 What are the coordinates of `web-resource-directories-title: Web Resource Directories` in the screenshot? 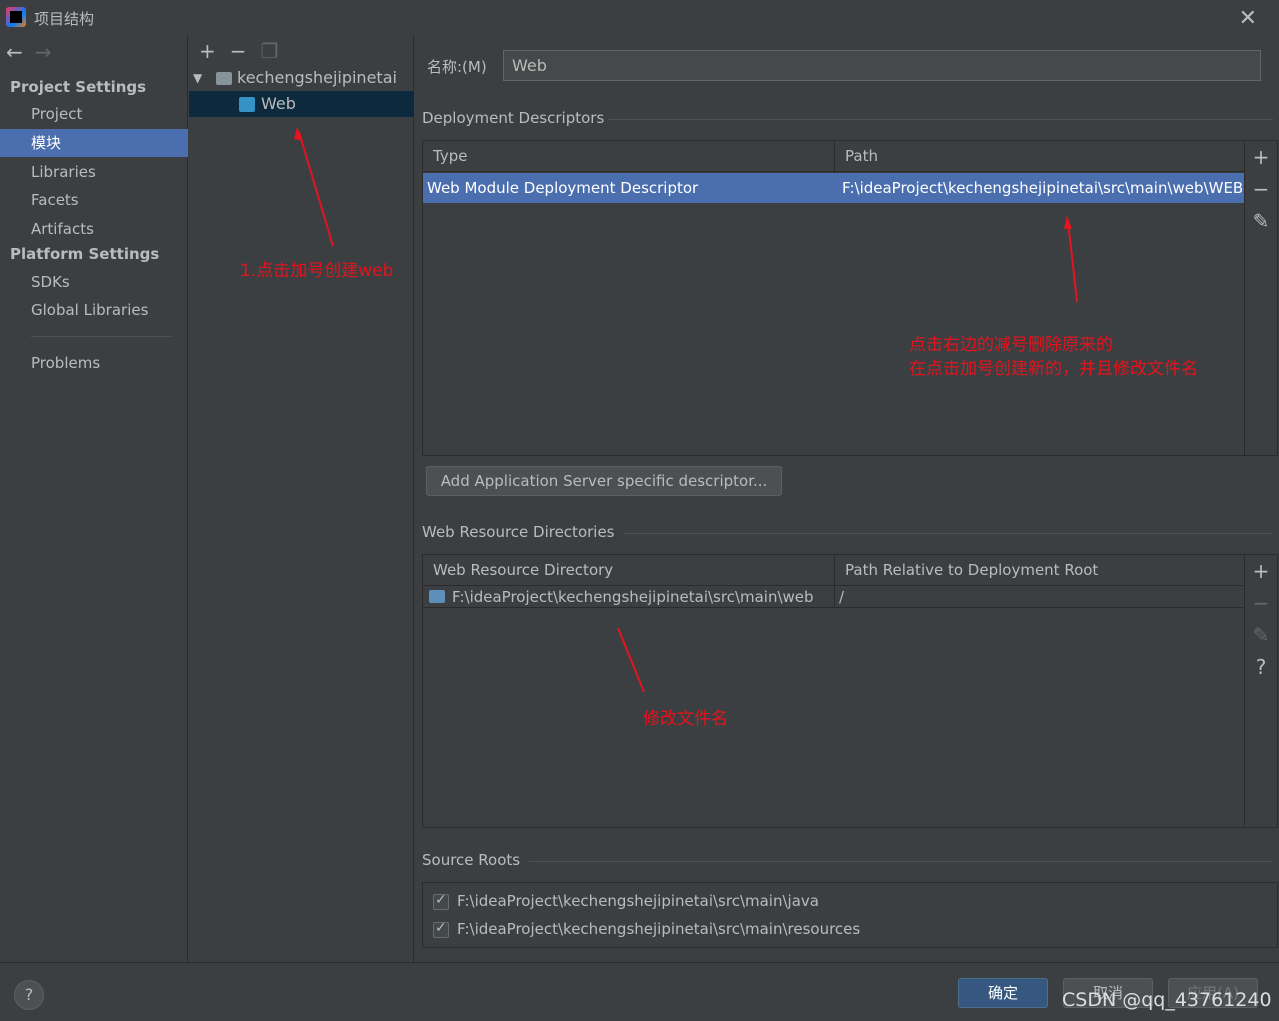 It's located at (518, 532).